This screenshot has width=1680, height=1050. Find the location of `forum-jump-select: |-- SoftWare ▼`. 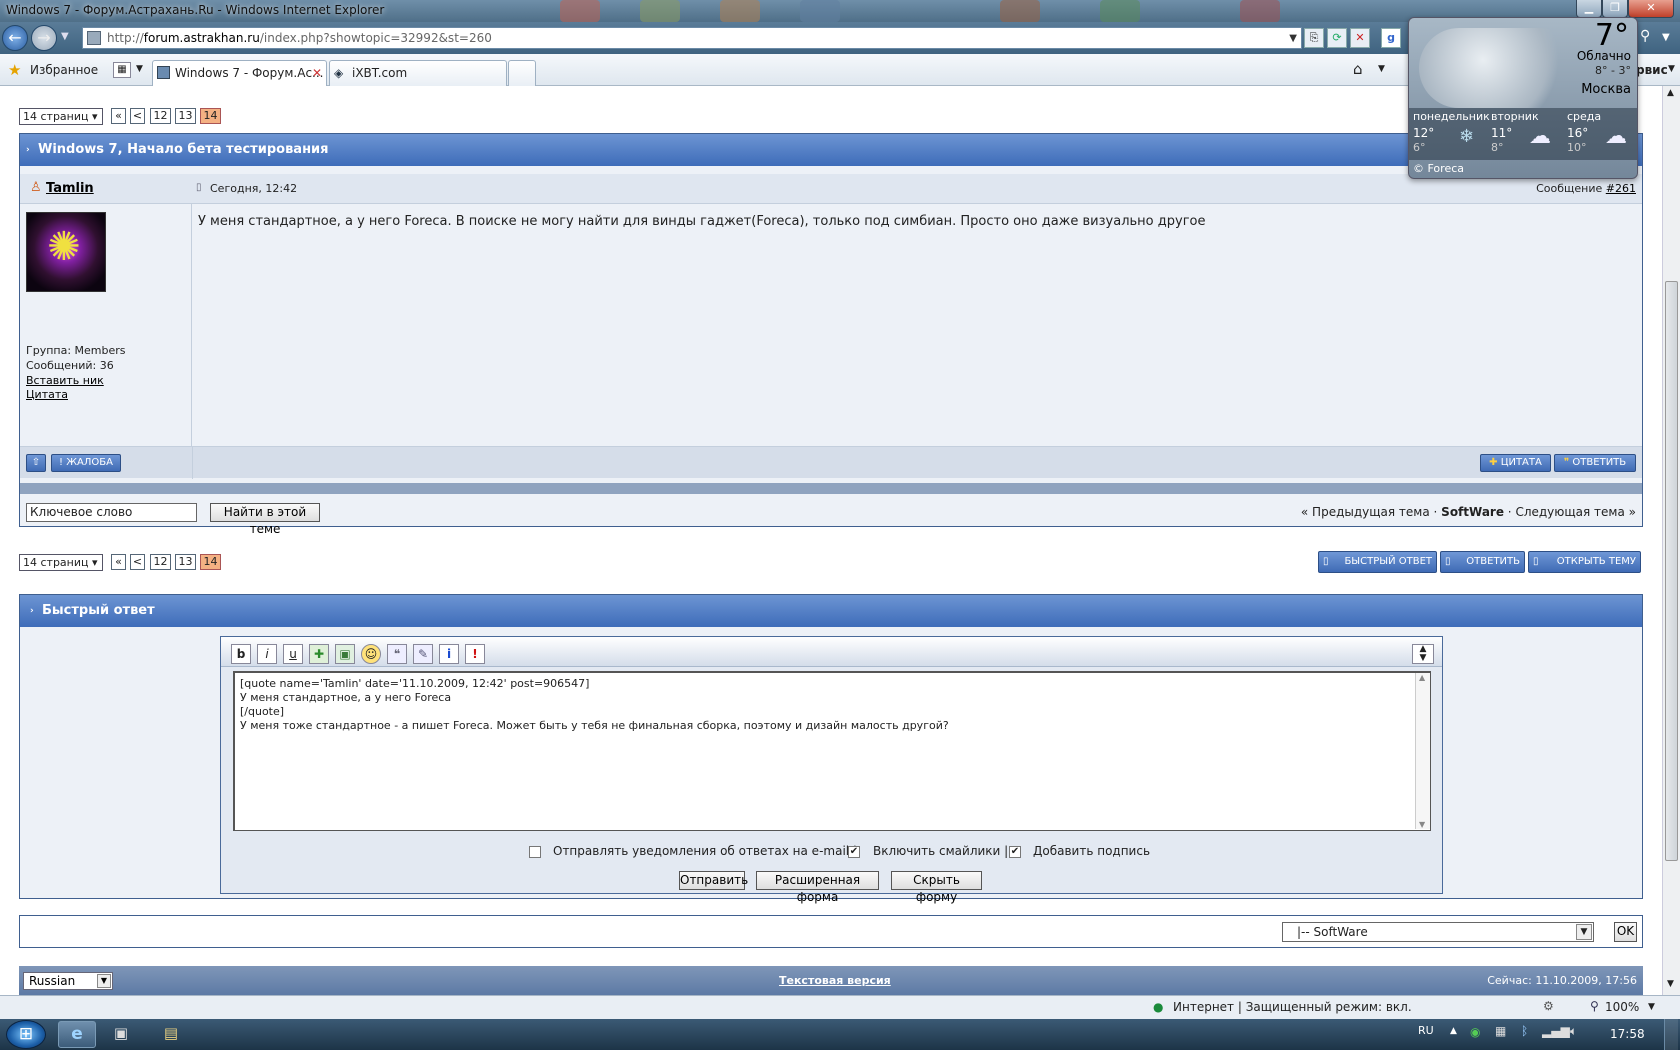

forum-jump-select: |-- SoftWare ▼ is located at coordinates (1438, 932).